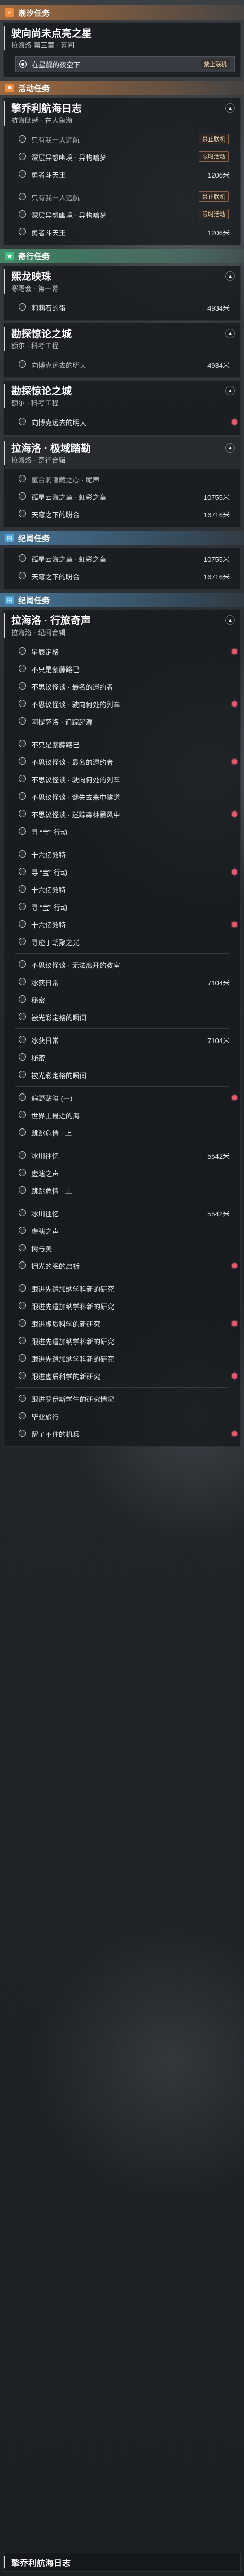 The width and height of the screenshot is (244, 2576). What do you see at coordinates (125, 307) in the screenshot?
I see `quest-step: 莉莉石的蛋 4934米` at bounding box center [125, 307].